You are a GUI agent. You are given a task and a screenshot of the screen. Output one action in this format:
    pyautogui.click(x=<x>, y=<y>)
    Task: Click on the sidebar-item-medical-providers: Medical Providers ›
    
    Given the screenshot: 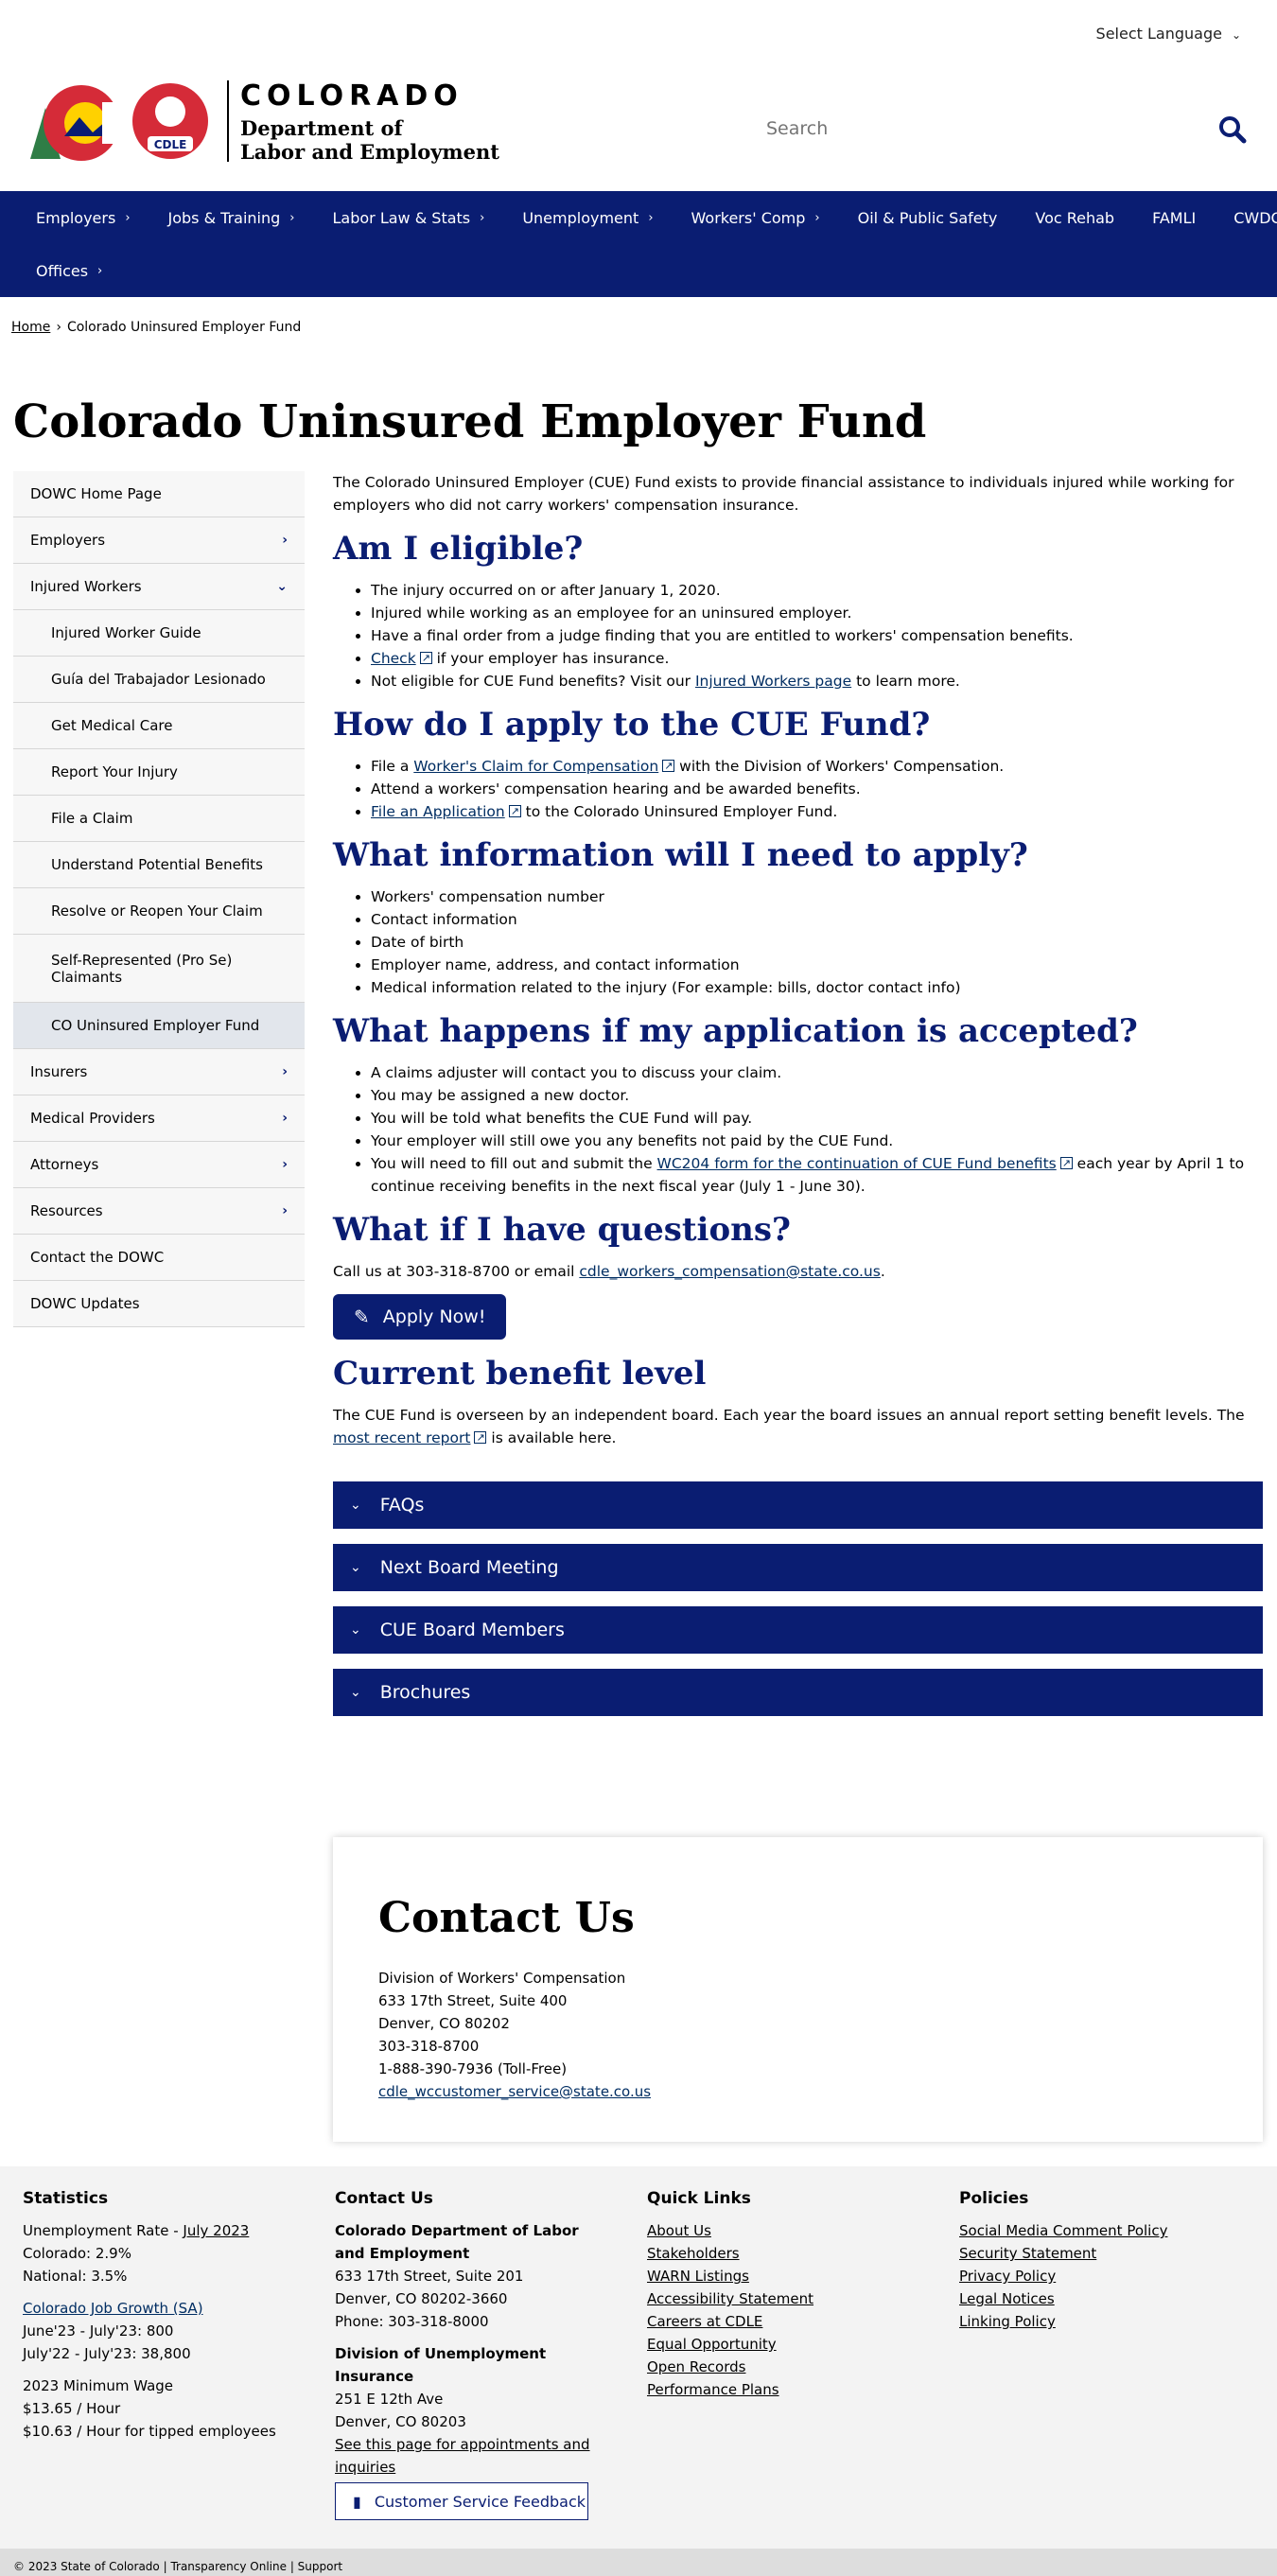 What is the action you would take?
    pyautogui.click(x=159, y=1118)
    